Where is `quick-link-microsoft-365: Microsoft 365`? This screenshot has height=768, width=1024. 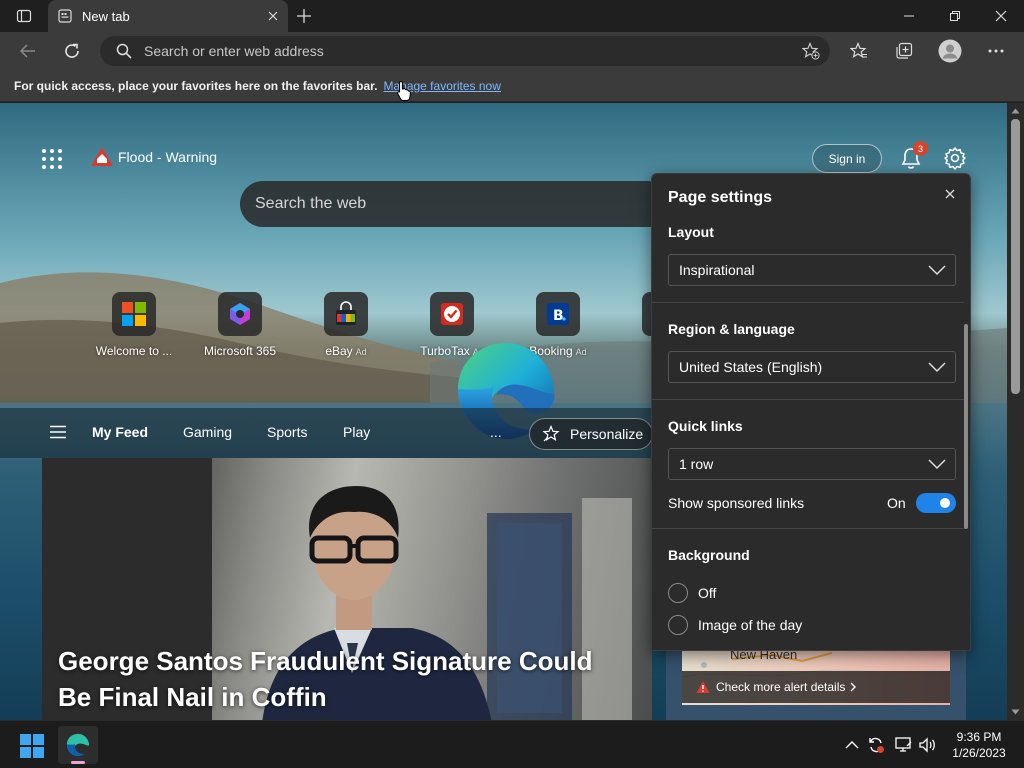 quick-link-microsoft-365: Microsoft 365 is located at coordinates (240, 325).